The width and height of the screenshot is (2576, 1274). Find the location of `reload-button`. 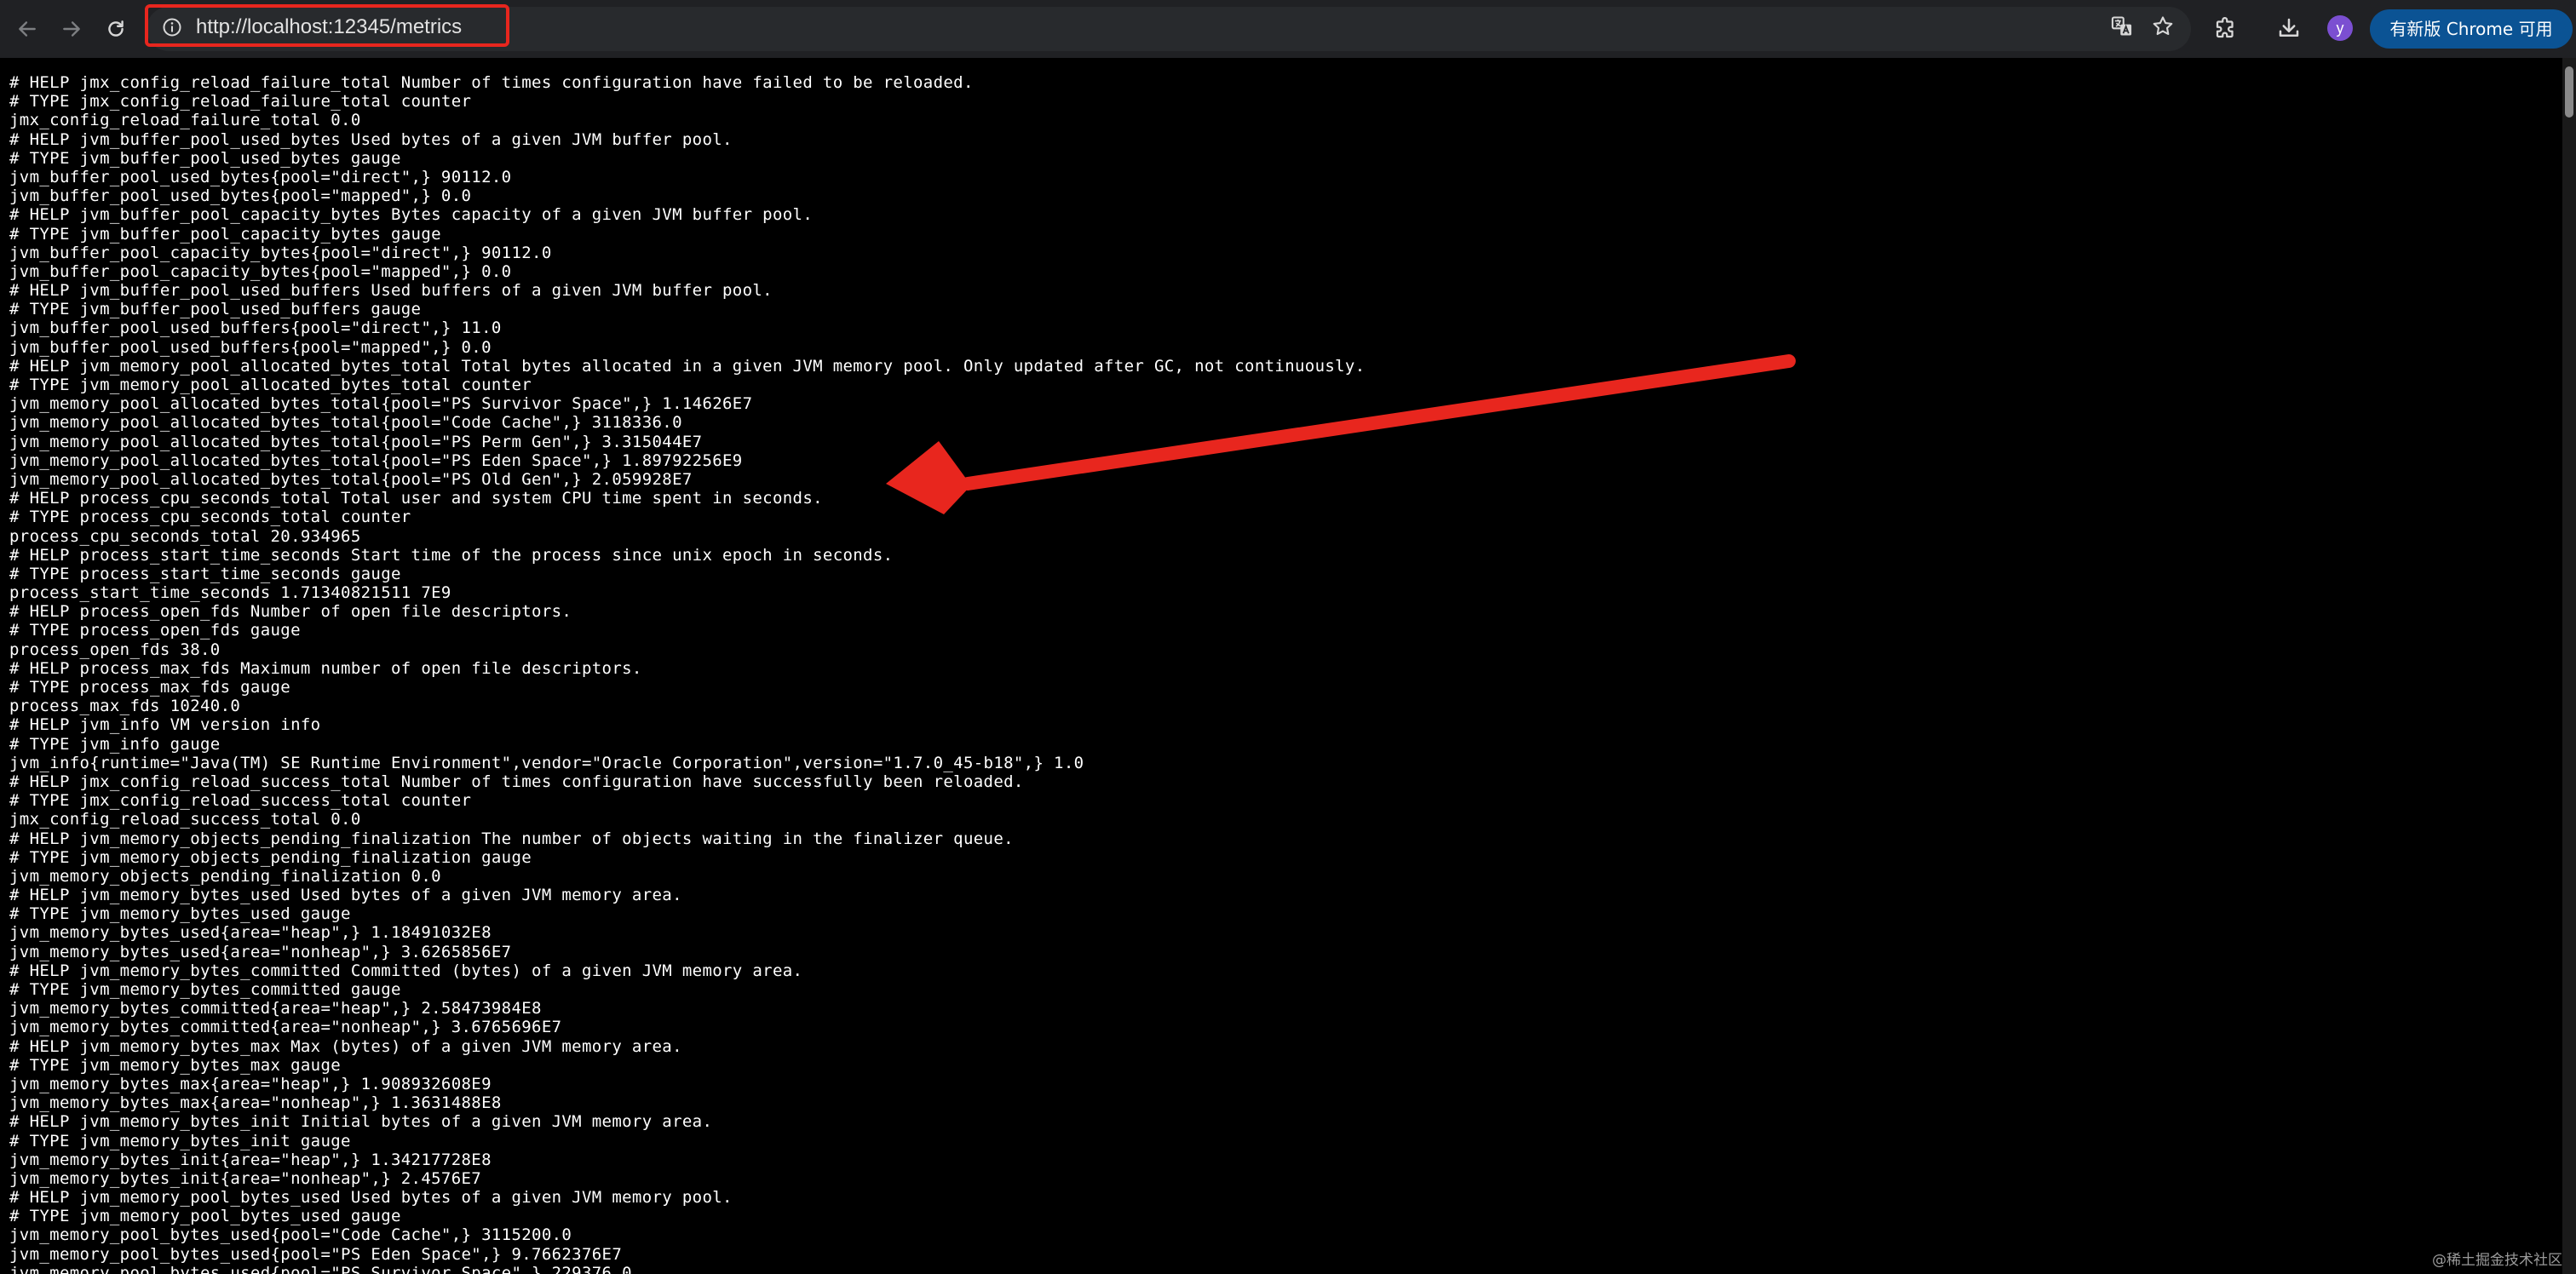

reload-button is located at coordinates (116, 29).